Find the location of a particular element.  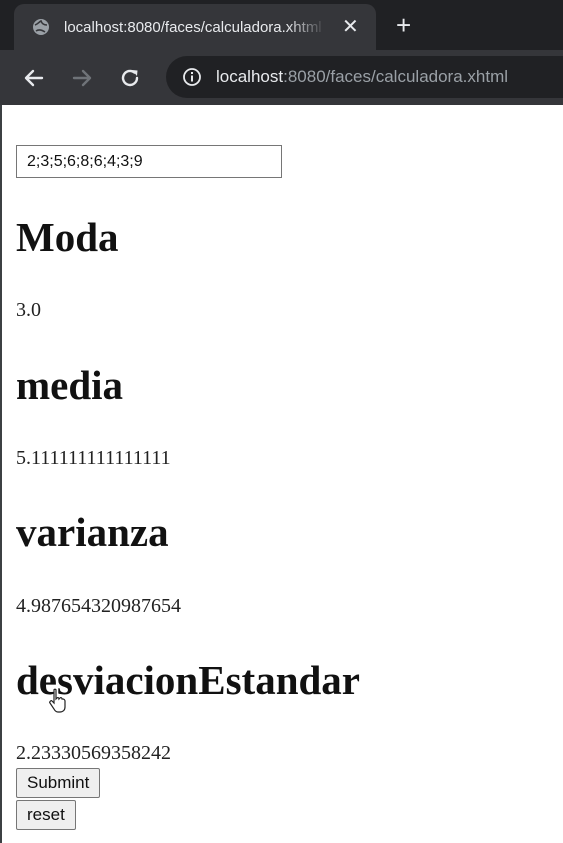

tab-title: localhost:8080/faces/calculadora.xhtml is located at coordinates (193, 27).